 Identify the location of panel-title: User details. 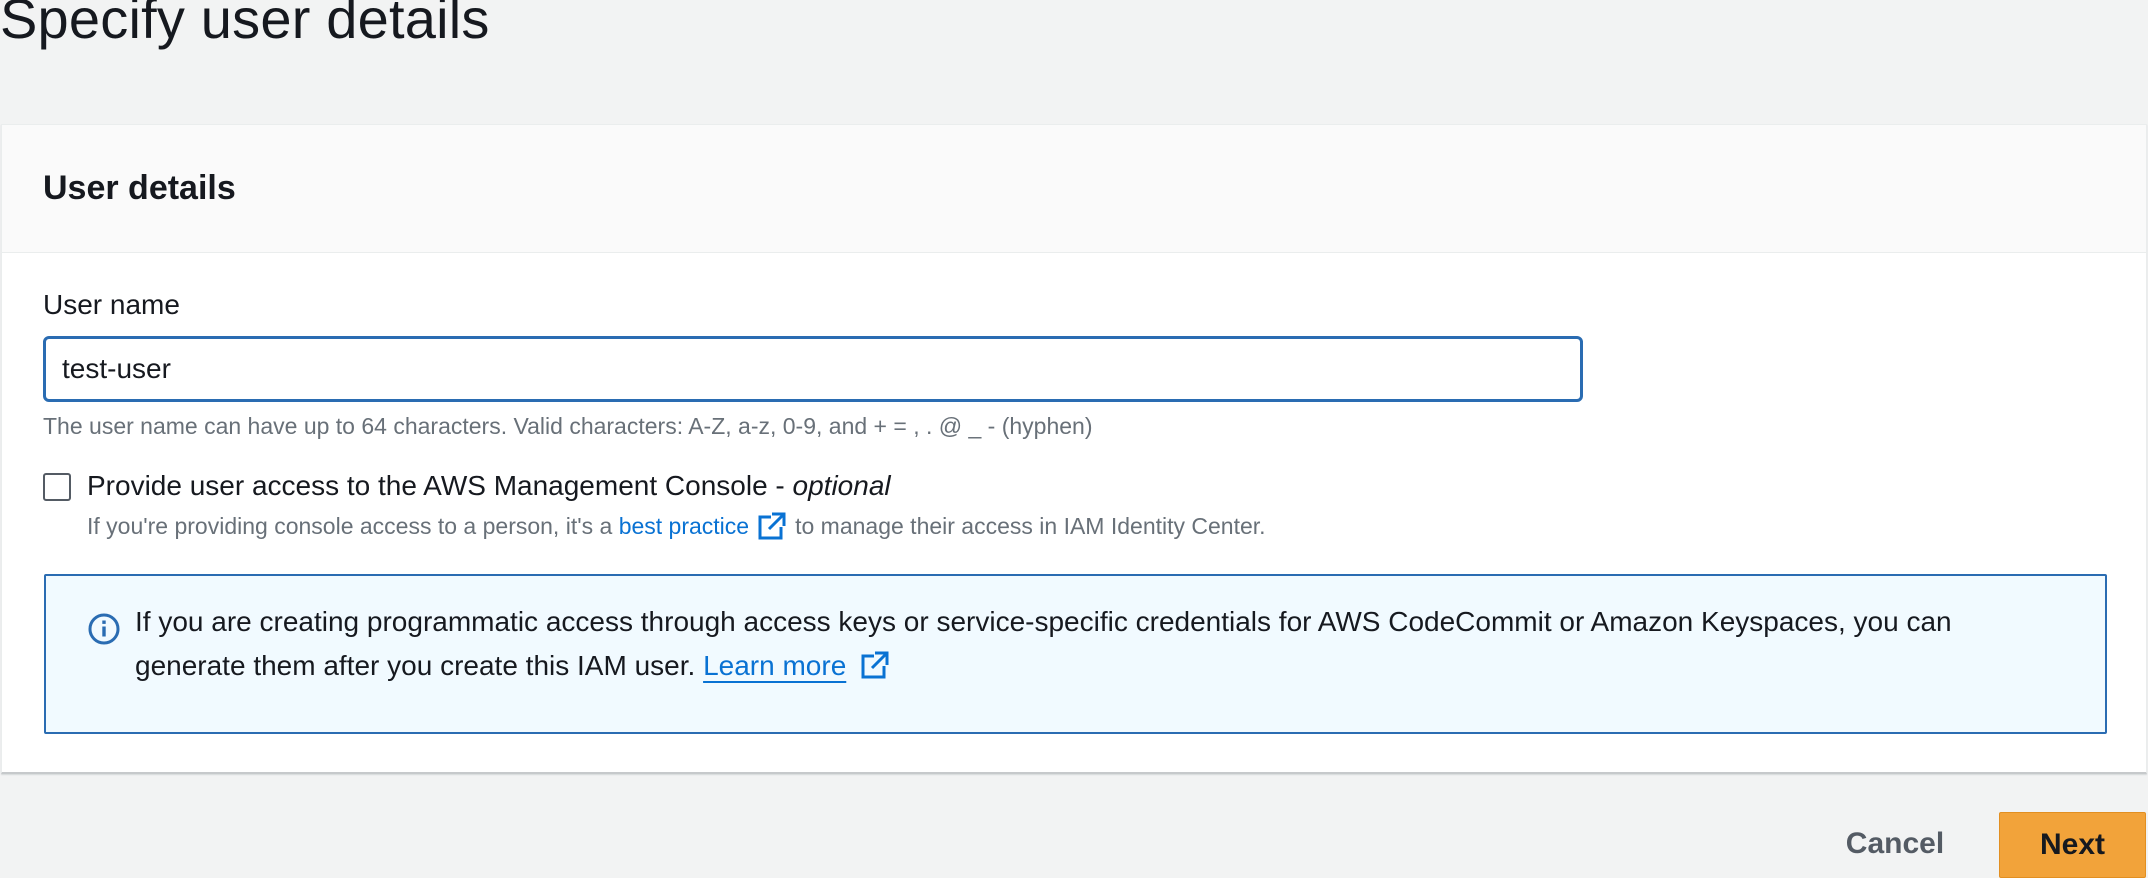
(139, 188).